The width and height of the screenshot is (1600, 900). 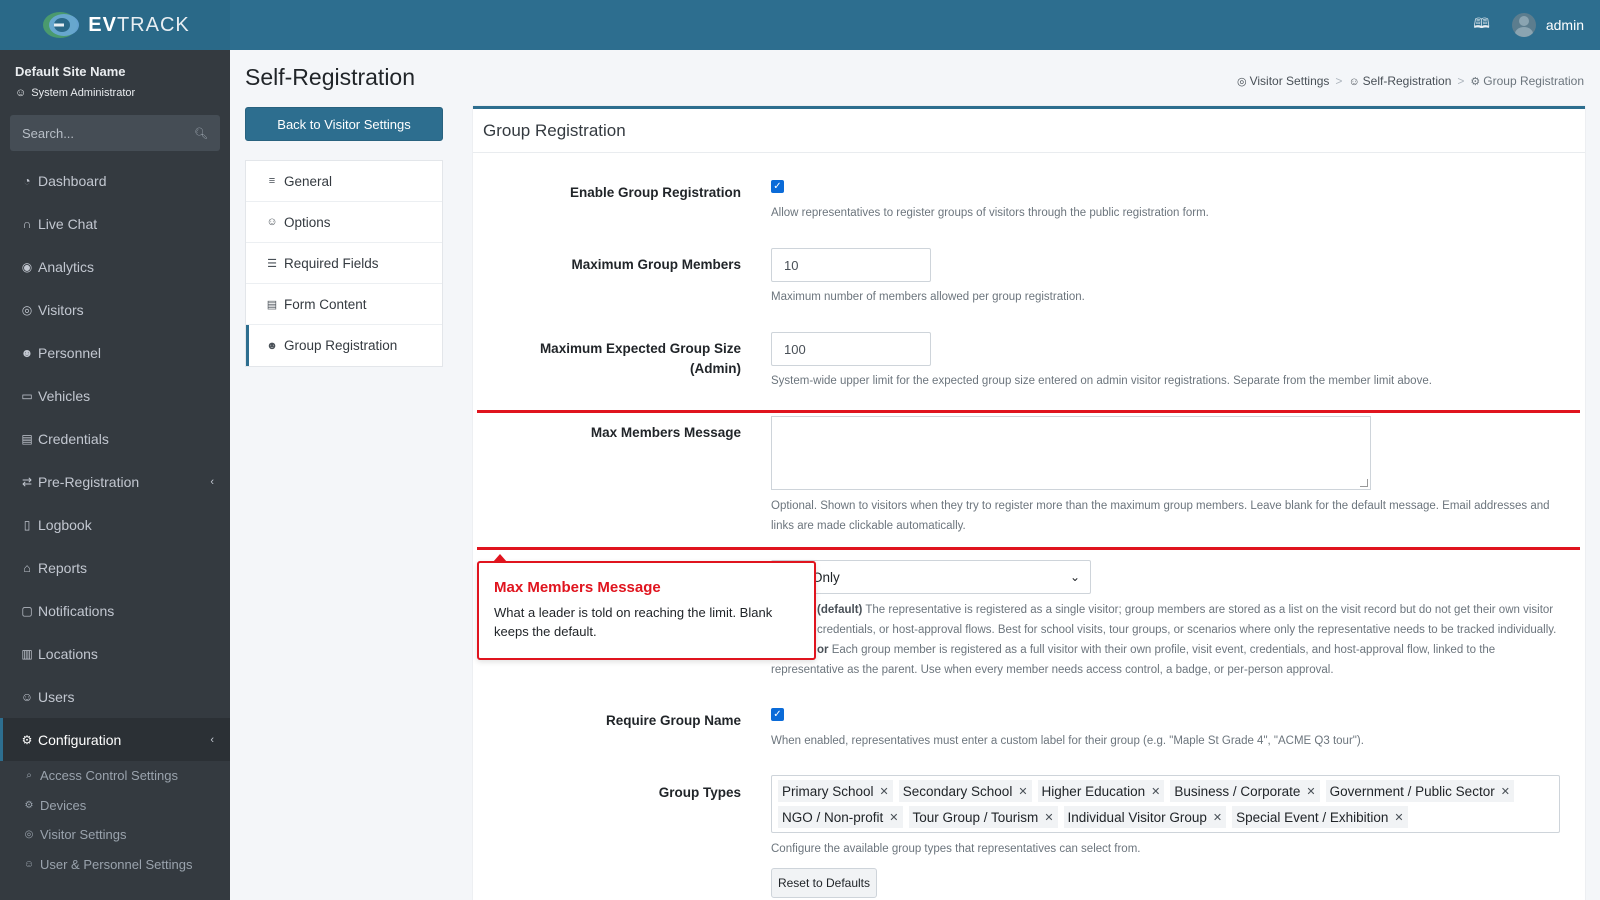 What do you see at coordinates (115, 865) in the screenshot?
I see `sidebar-subitem-user-personnel: ☺ User & Personnel Settings` at bounding box center [115, 865].